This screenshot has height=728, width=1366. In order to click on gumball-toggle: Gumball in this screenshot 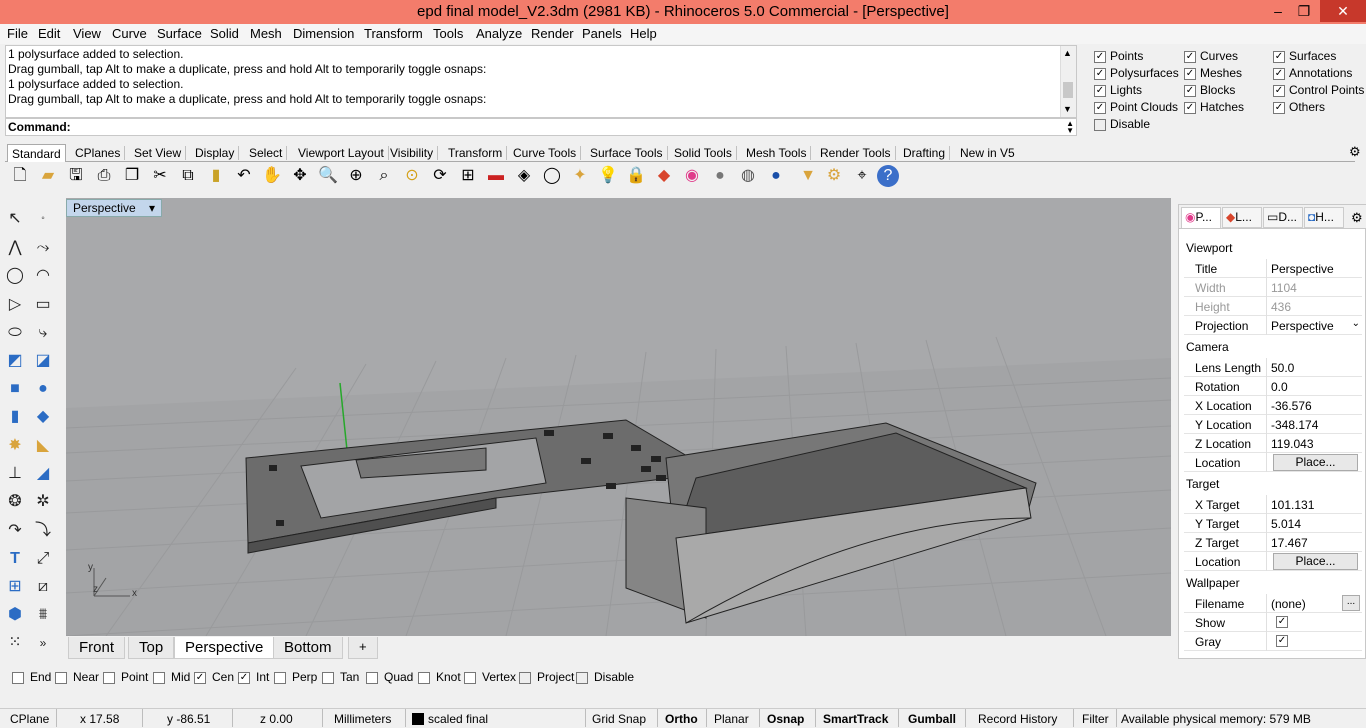, I will do `click(932, 719)`.